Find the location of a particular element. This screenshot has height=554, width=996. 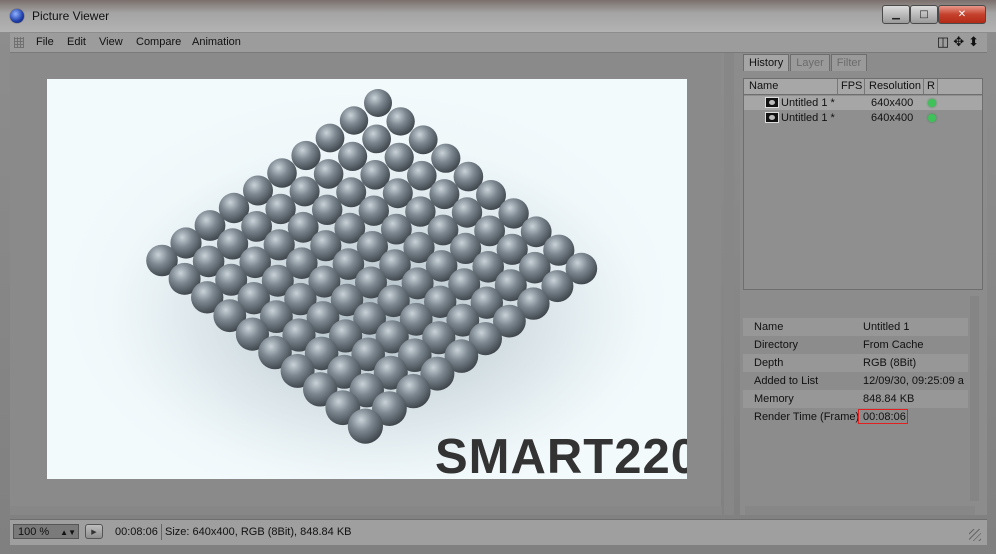

title-bar: Picture Viewer ▁ □ ✕ is located at coordinates (498, 16).